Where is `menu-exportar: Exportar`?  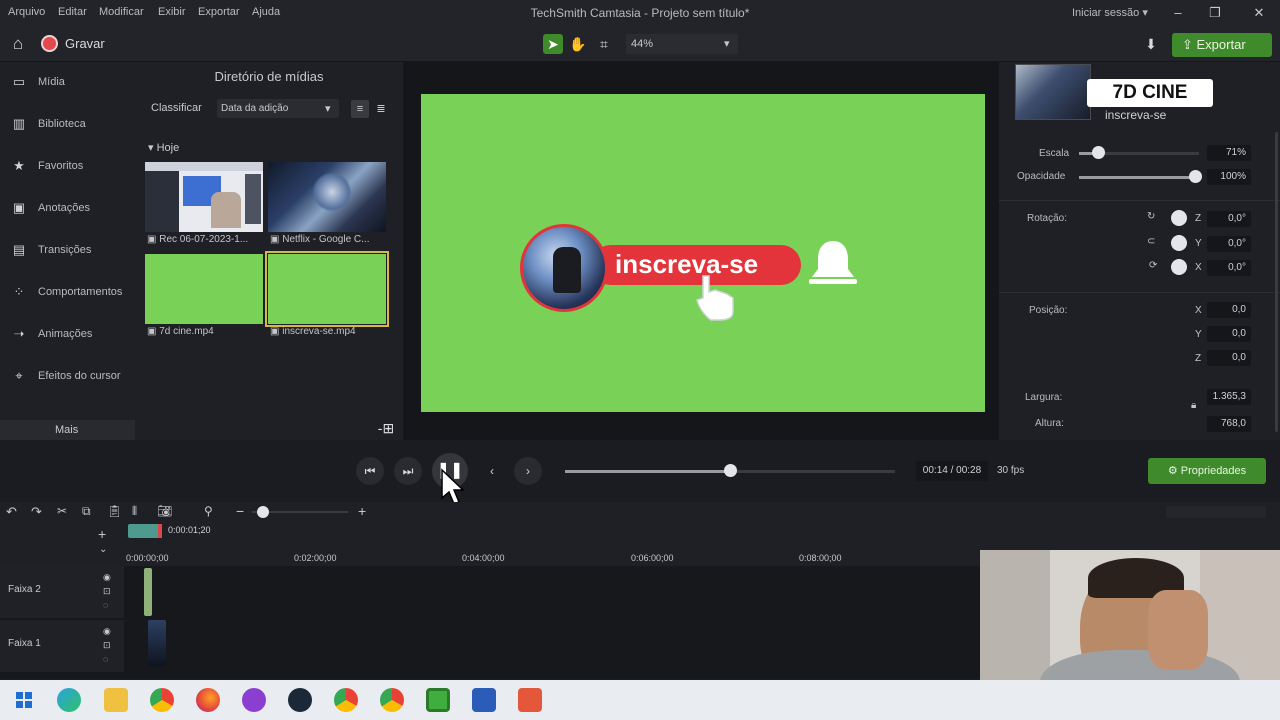 menu-exportar: Exportar is located at coordinates (219, 12).